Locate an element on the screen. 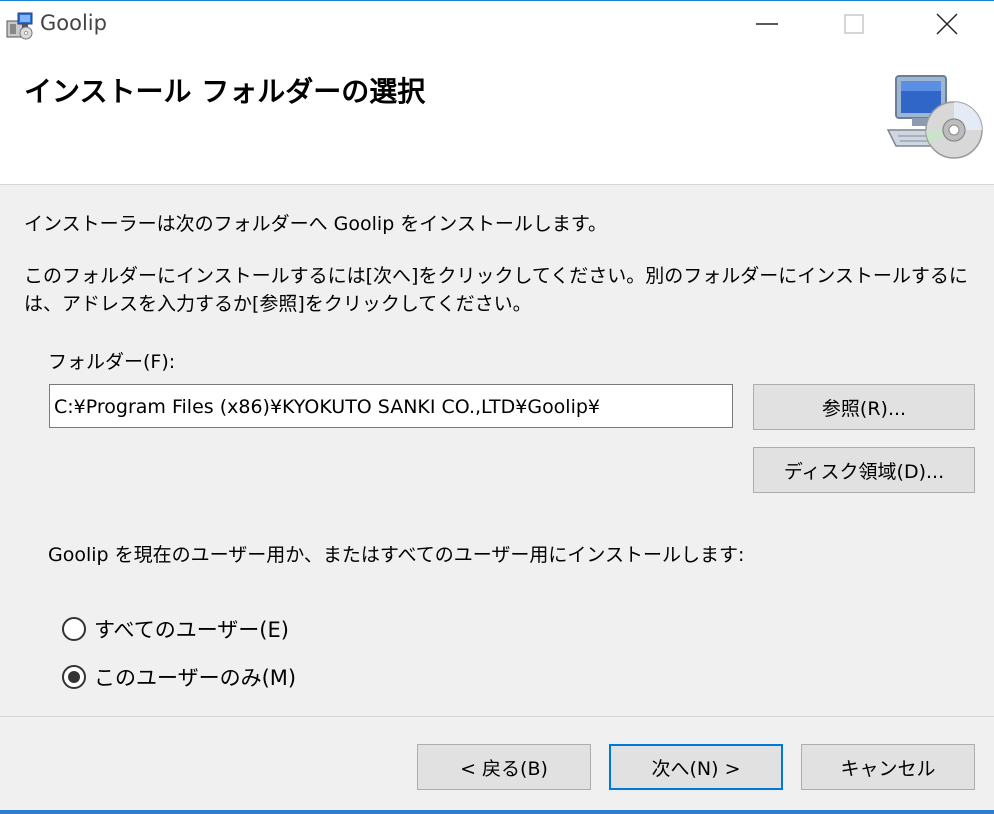 Image resolution: width=994 pixels, height=814 pixels. page-title: インストール フォルダーの選択 is located at coordinates (225, 91).